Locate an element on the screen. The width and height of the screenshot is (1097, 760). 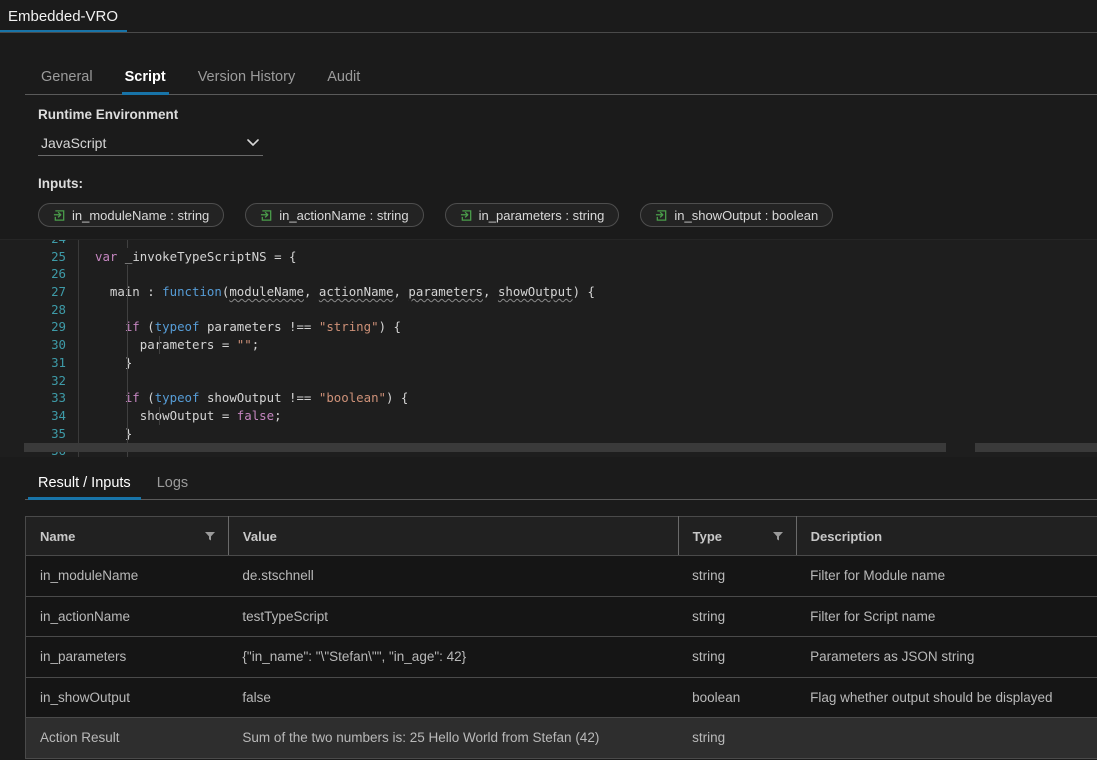
cell-description: Flag whether output should be displayed is located at coordinates (946, 697).